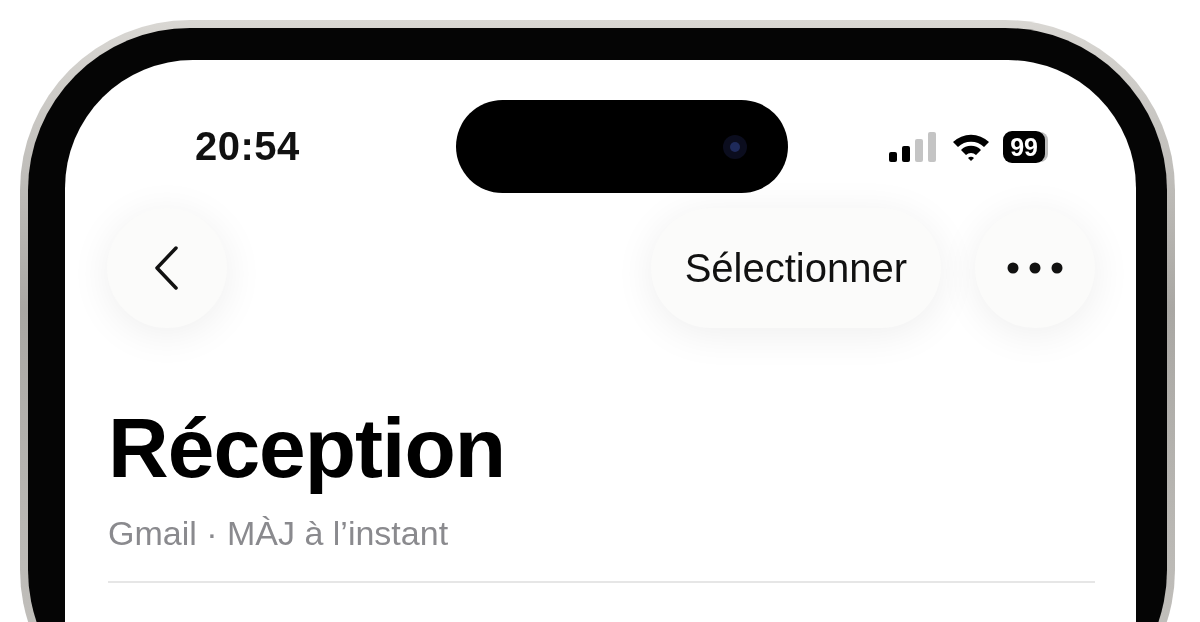 The image size is (1200, 622). Describe the element at coordinates (795, 268) in the screenshot. I see `select-button: Sélectionner` at that location.